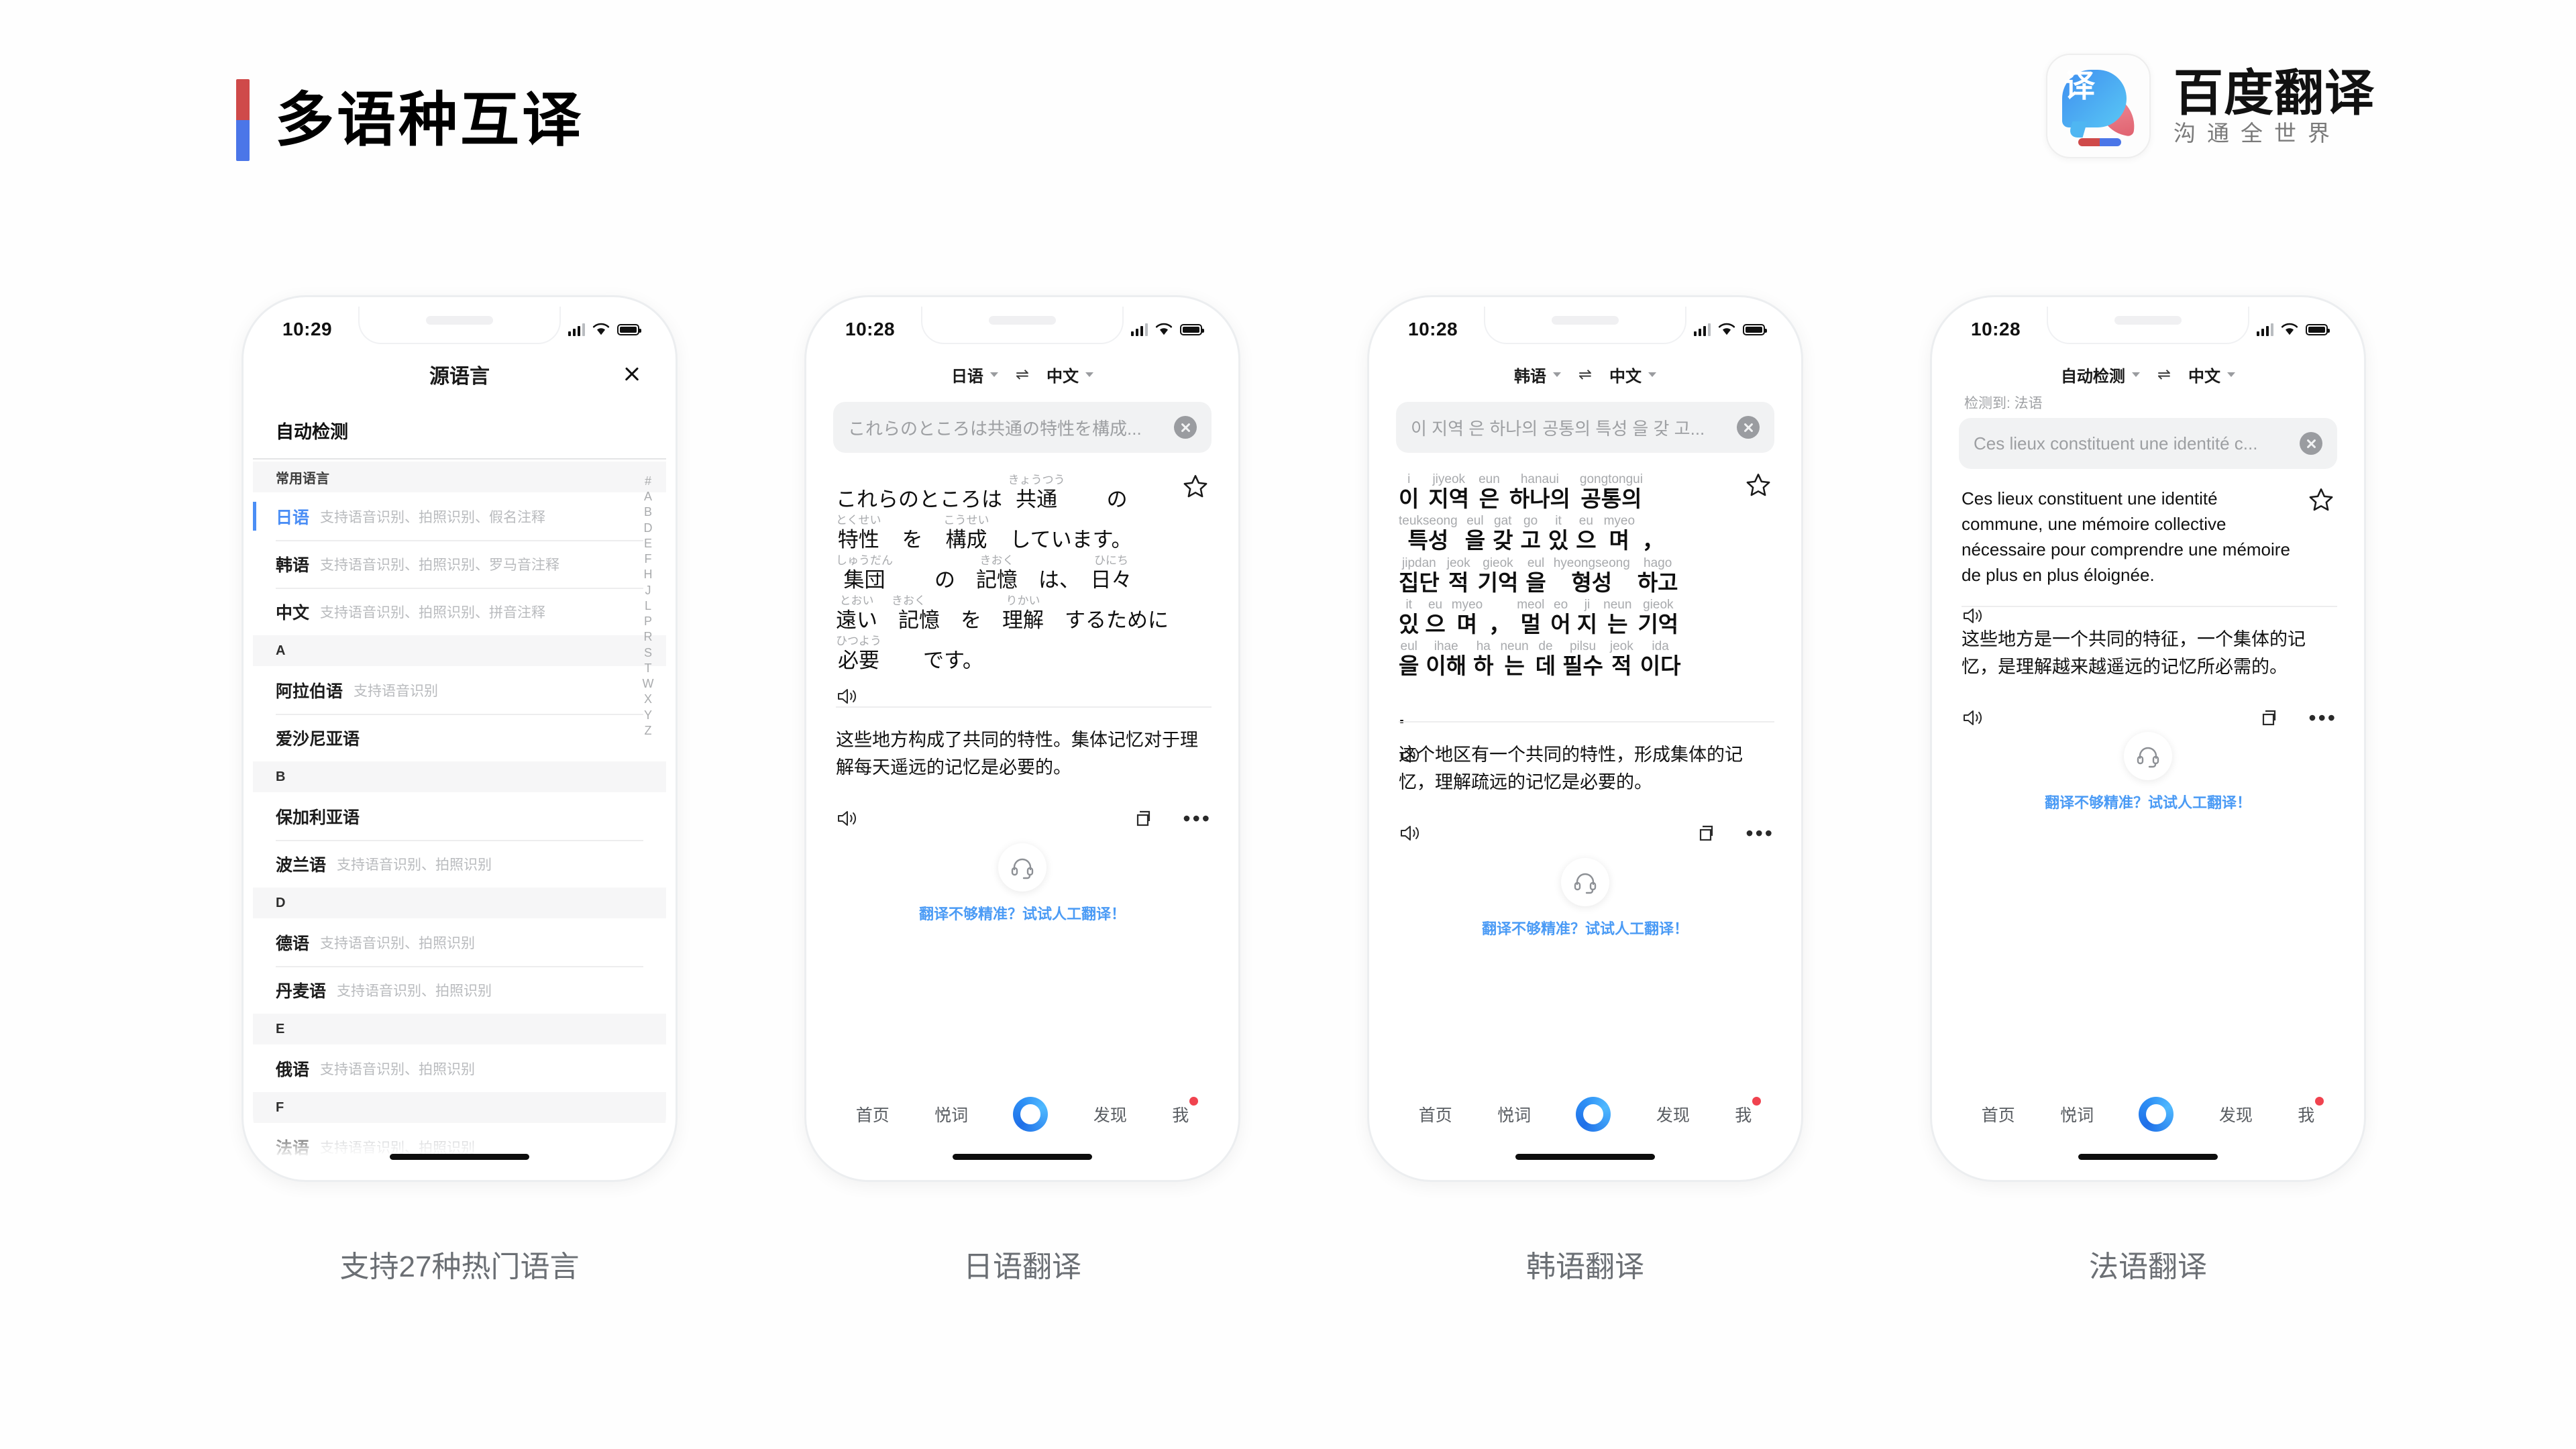 This screenshot has width=2576, height=1449. I want to click on romanization: de, so click(1545, 646).